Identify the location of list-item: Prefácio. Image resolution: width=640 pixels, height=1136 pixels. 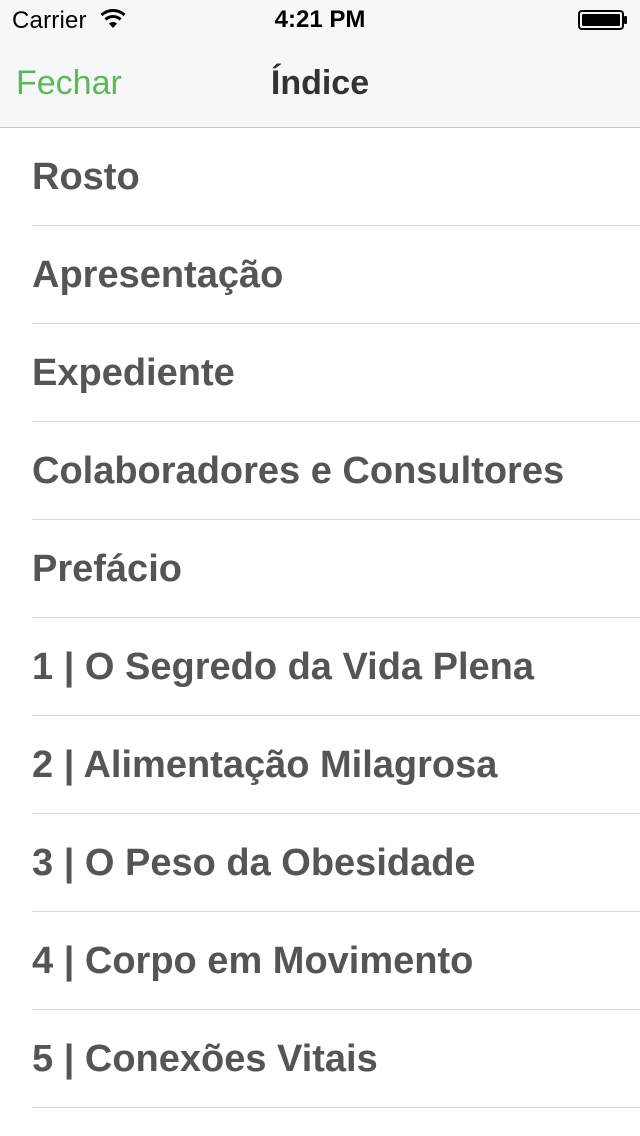
(320, 569).